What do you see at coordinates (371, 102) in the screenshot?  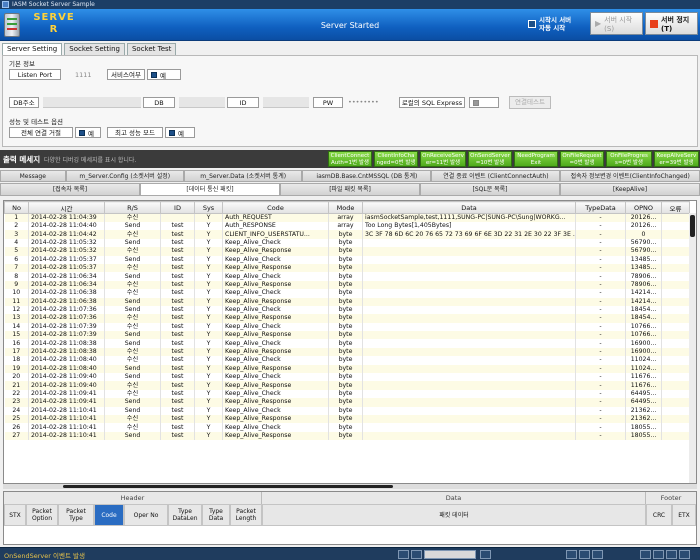 I see `pw-input: ••••••••` at bounding box center [371, 102].